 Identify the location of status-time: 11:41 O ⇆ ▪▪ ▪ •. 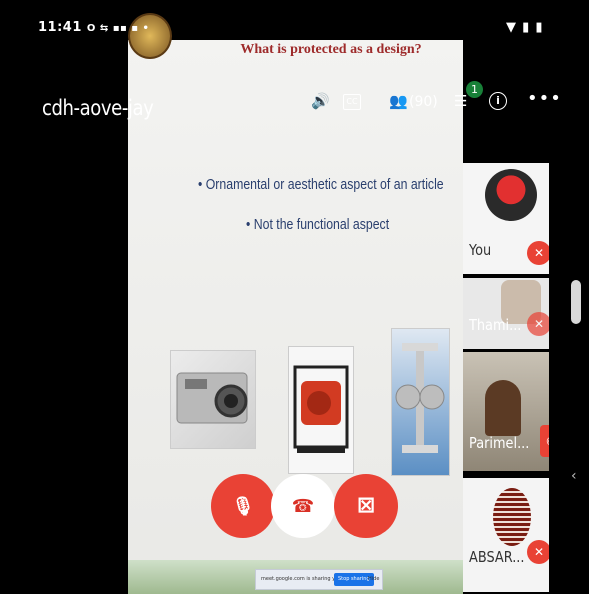
(94, 27).